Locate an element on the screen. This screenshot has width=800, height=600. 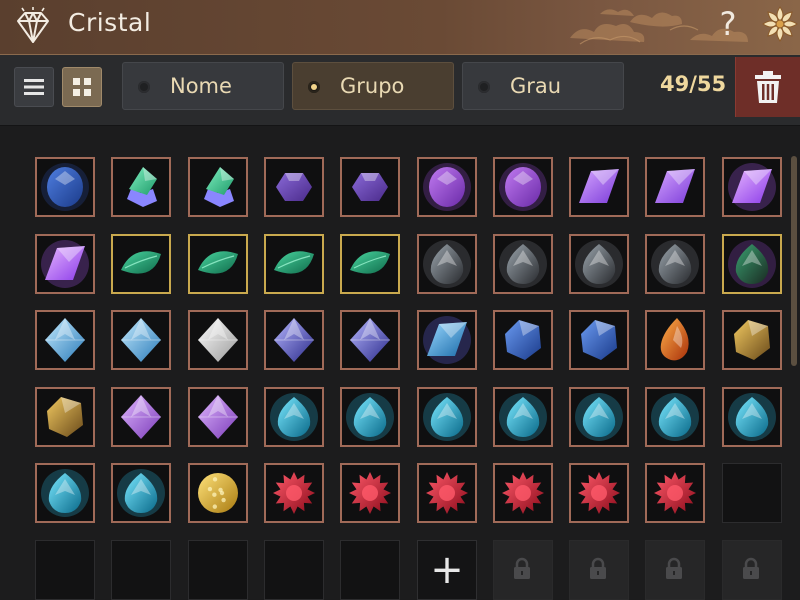
settings-button is located at coordinates (780, 24).